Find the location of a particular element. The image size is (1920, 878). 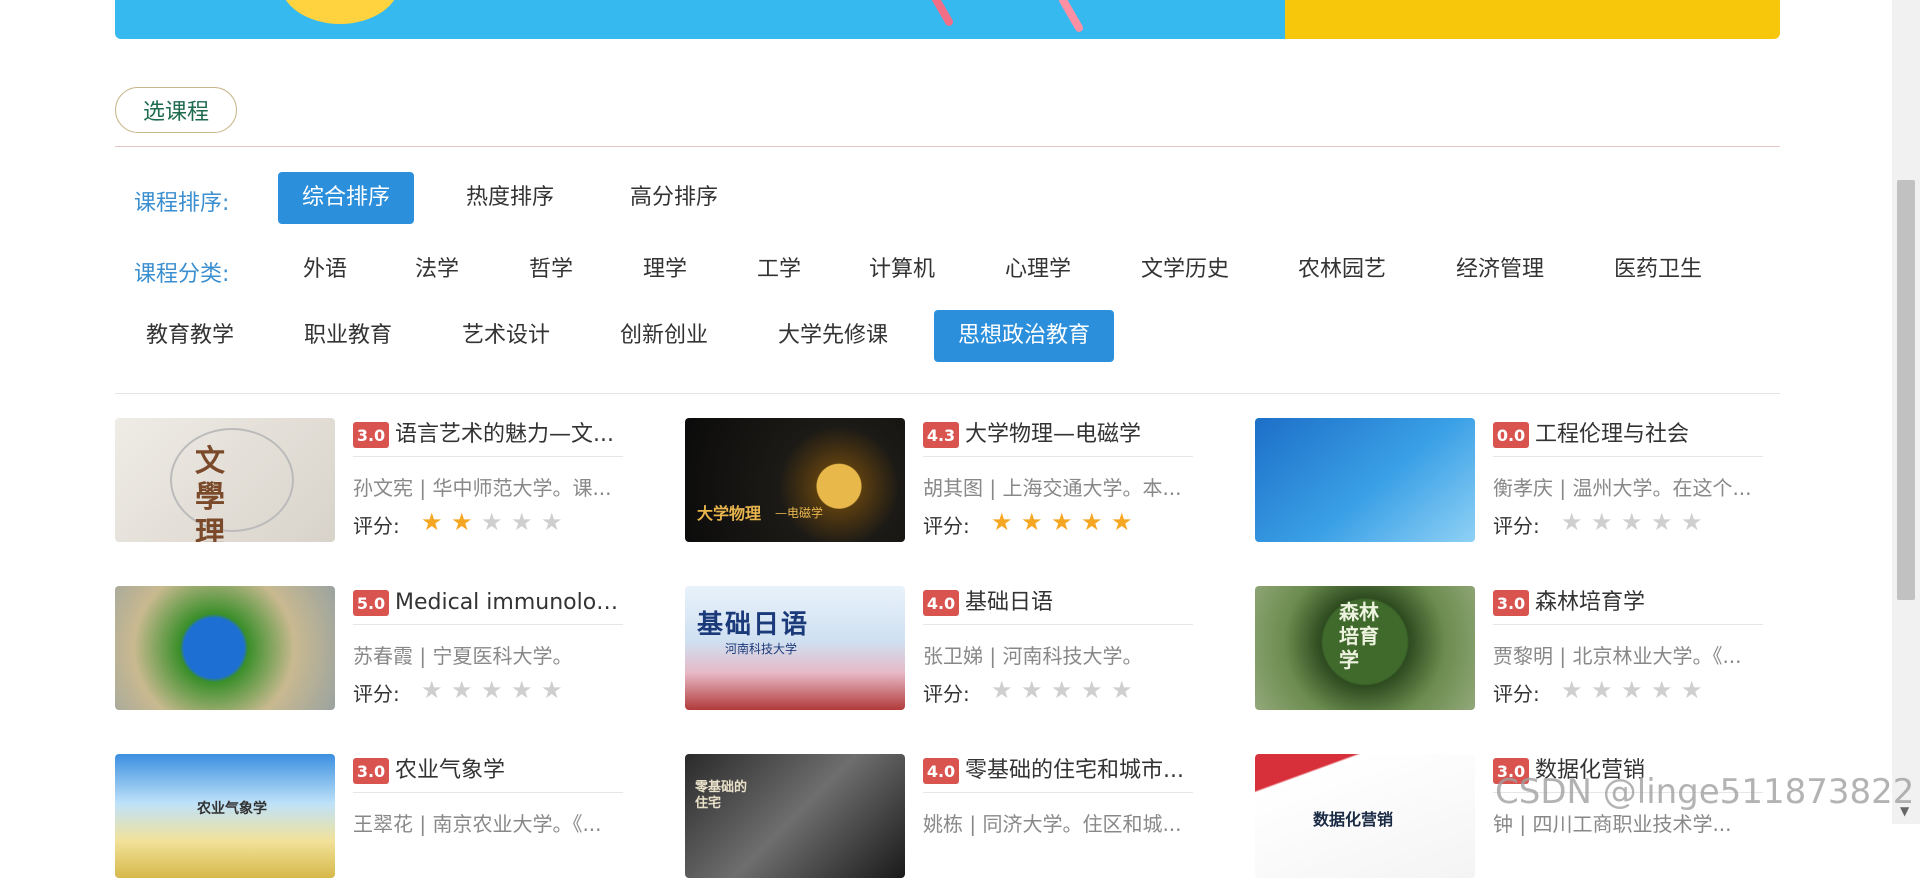

banner-yellow-panel is located at coordinates (1532, 19).